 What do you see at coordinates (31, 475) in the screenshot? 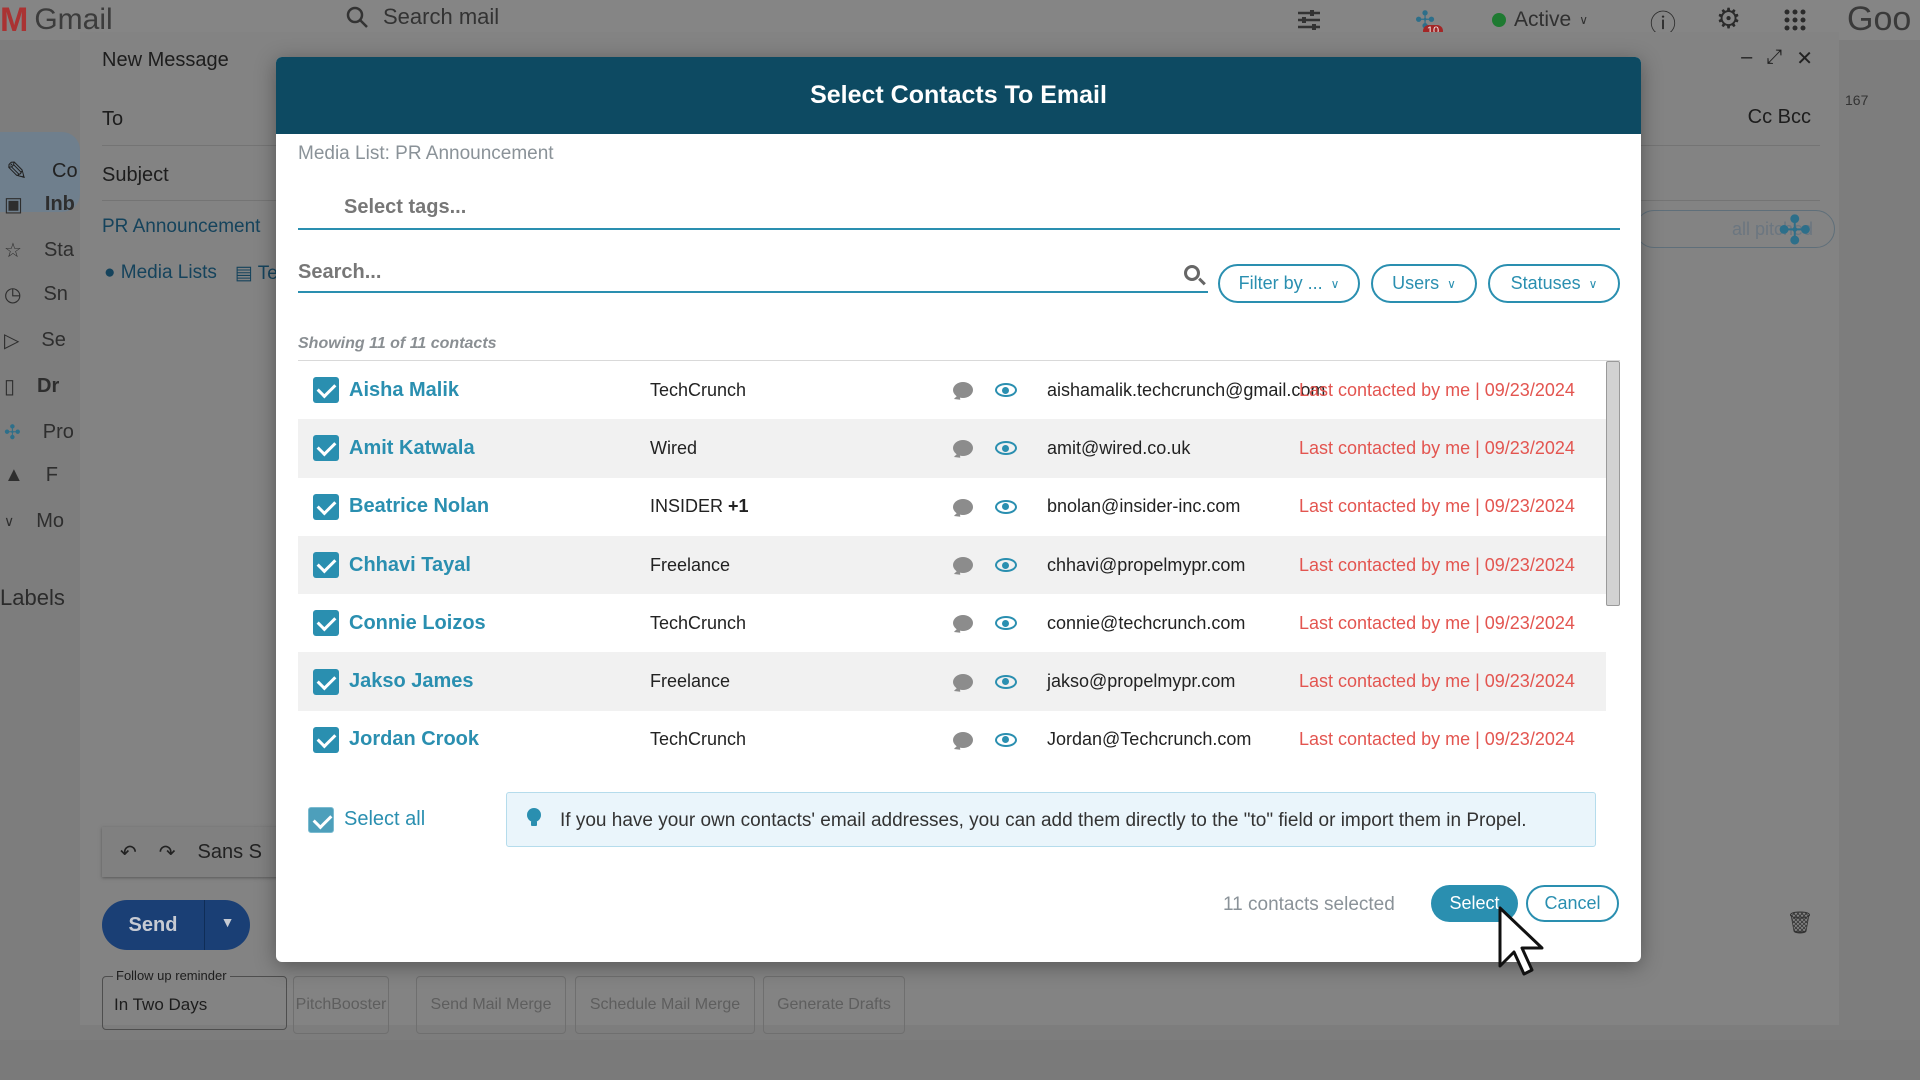
I see `sidebar-item-followups: ▲ F` at bounding box center [31, 475].